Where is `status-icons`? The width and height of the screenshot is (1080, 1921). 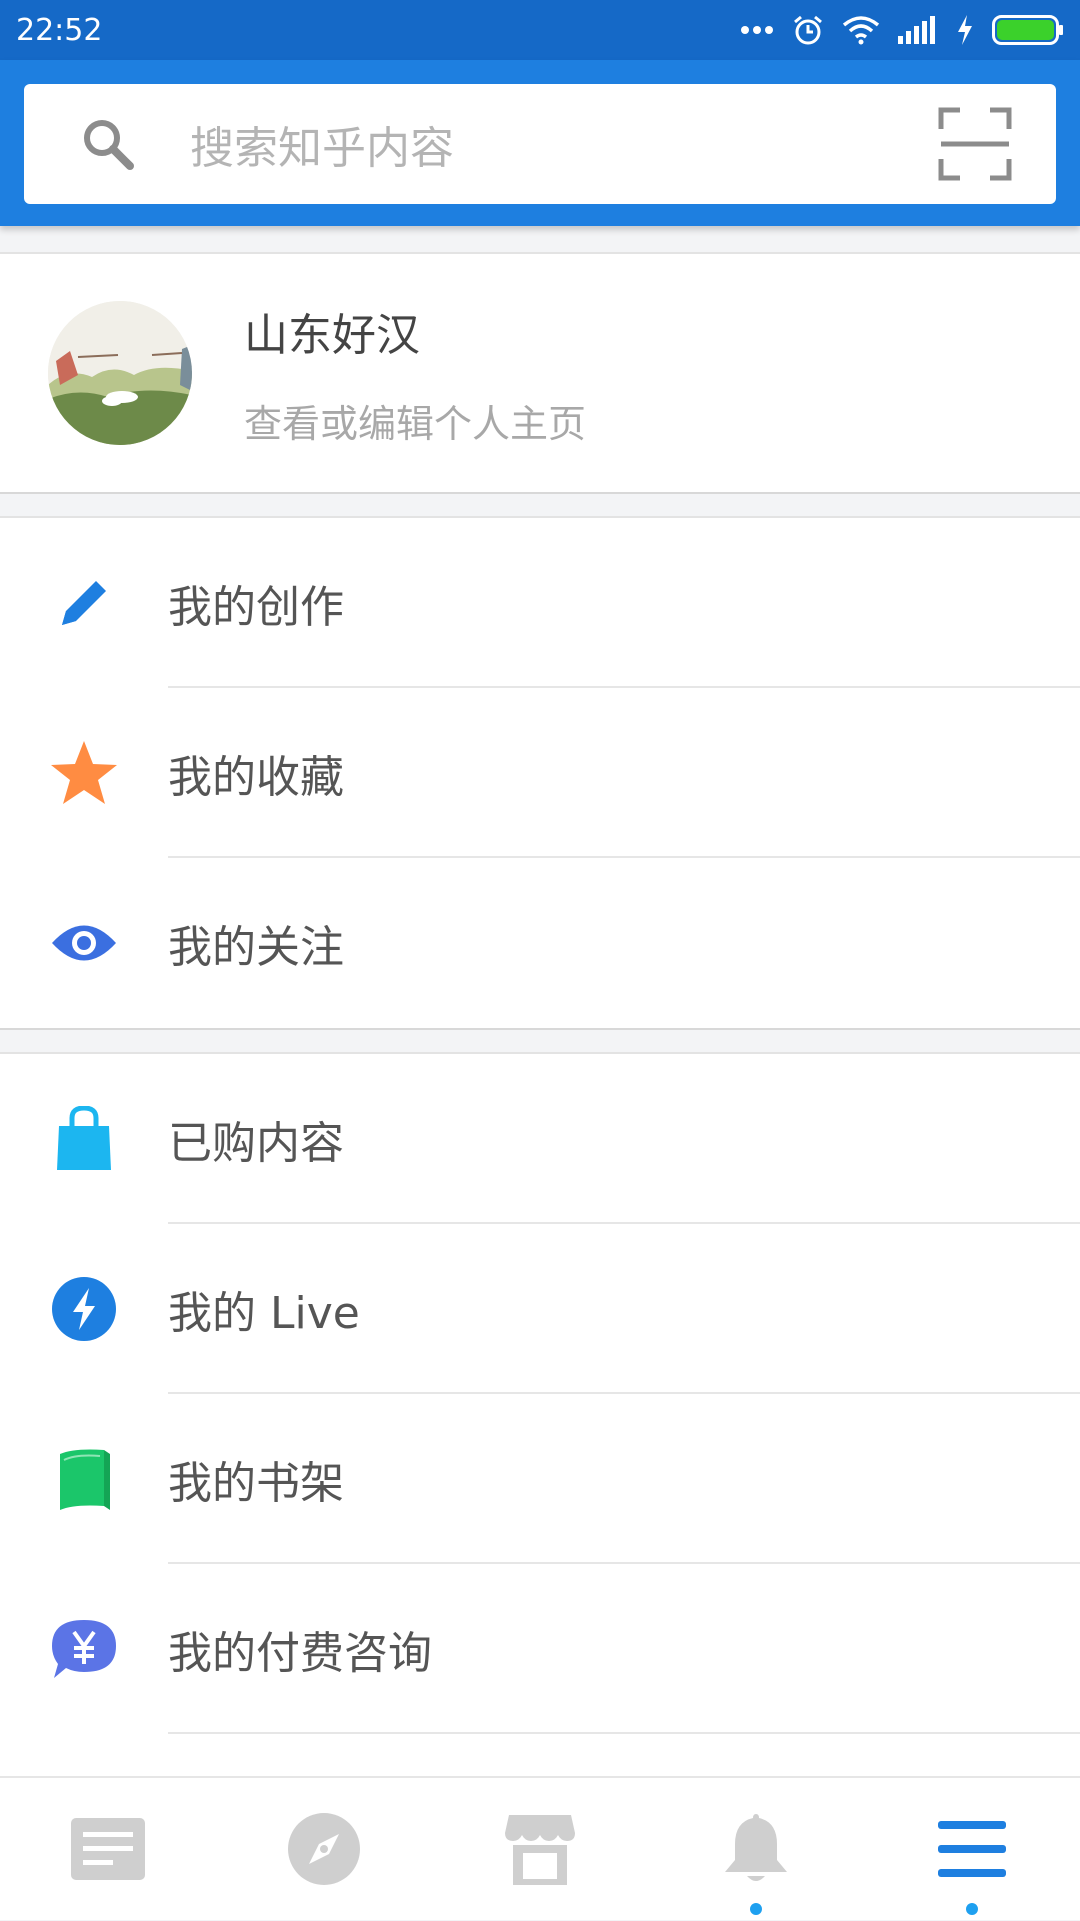
status-icons is located at coordinates (902, 30).